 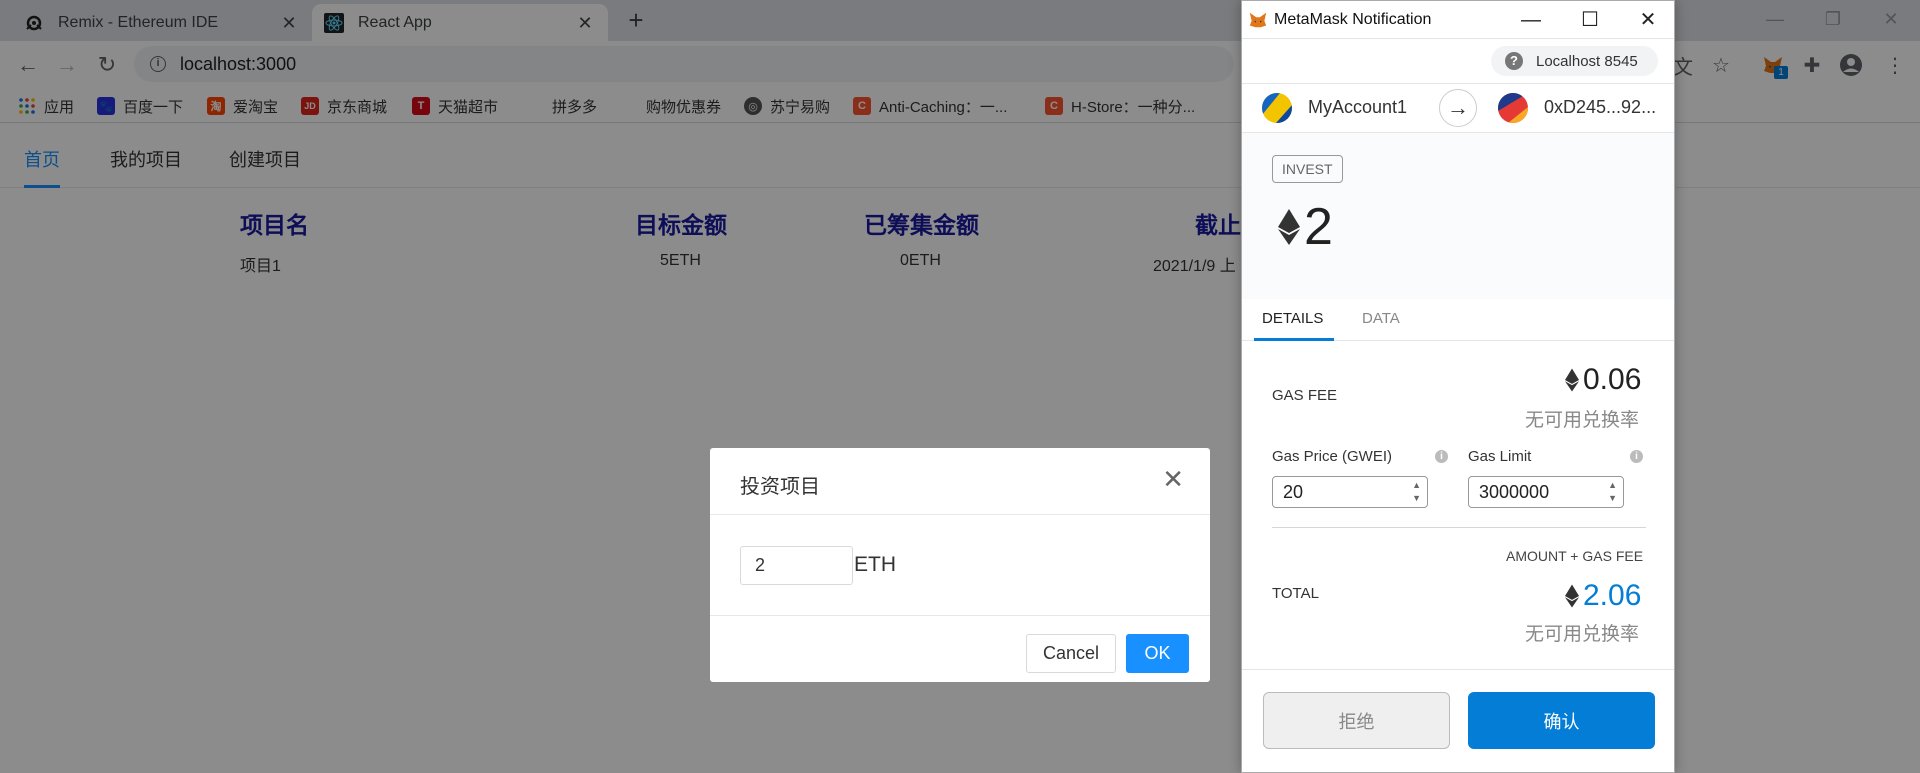 What do you see at coordinates (1381, 318) in the screenshot?
I see `tab-data: DATA` at bounding box center [1381, 318].